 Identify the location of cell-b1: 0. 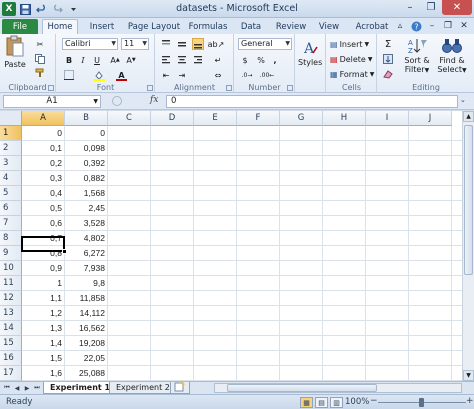
(86, 133).